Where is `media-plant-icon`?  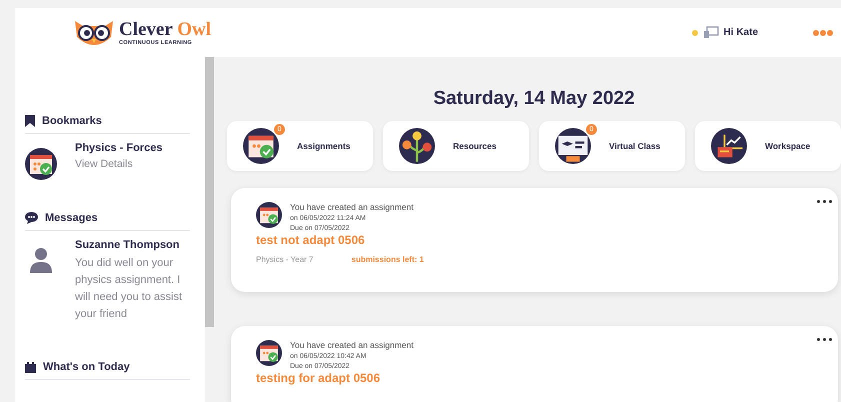 media-plant-icon is located at coordinates (417, 146).